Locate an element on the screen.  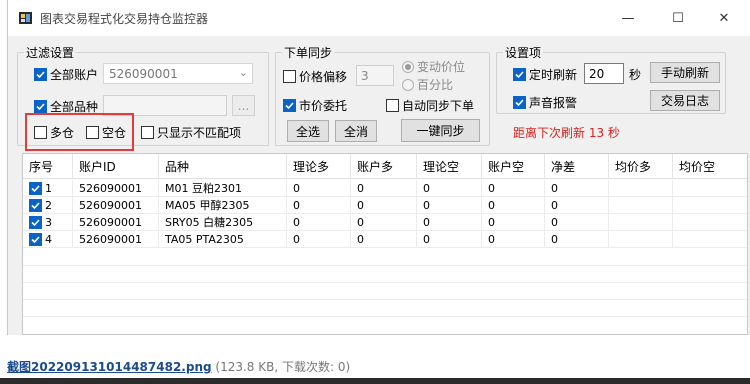
row-select-cell: 2 is located at coordinates (48, 205).